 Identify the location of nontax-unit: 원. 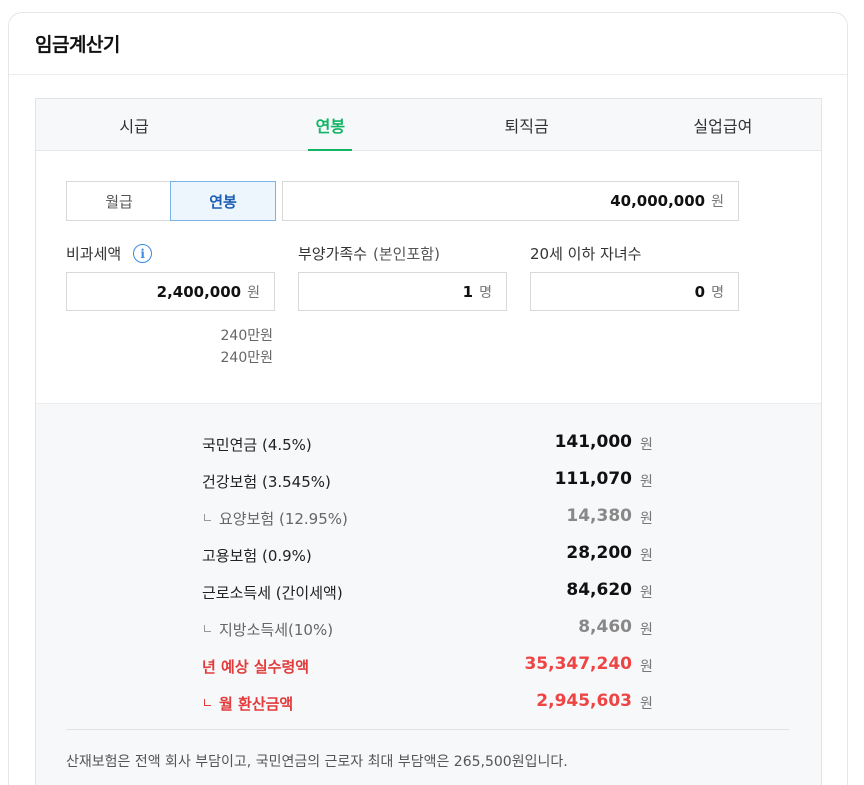
(253, 292).